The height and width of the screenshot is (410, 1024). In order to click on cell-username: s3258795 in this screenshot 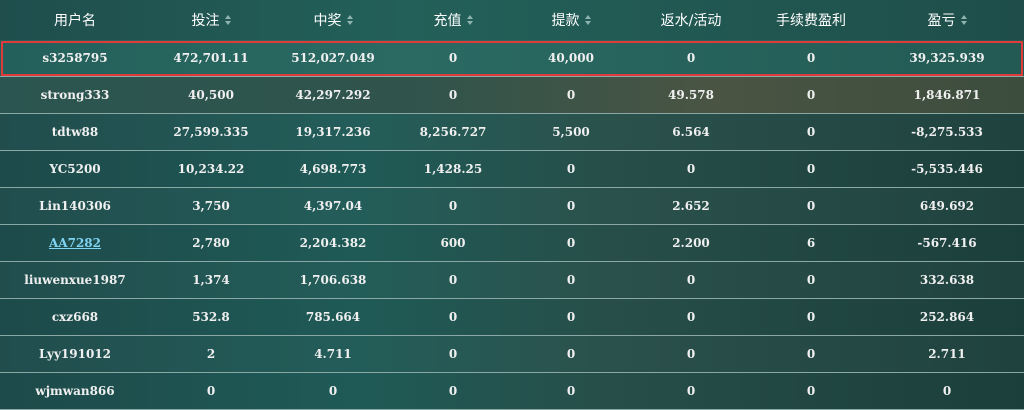, I will do `click(75, 58)`.